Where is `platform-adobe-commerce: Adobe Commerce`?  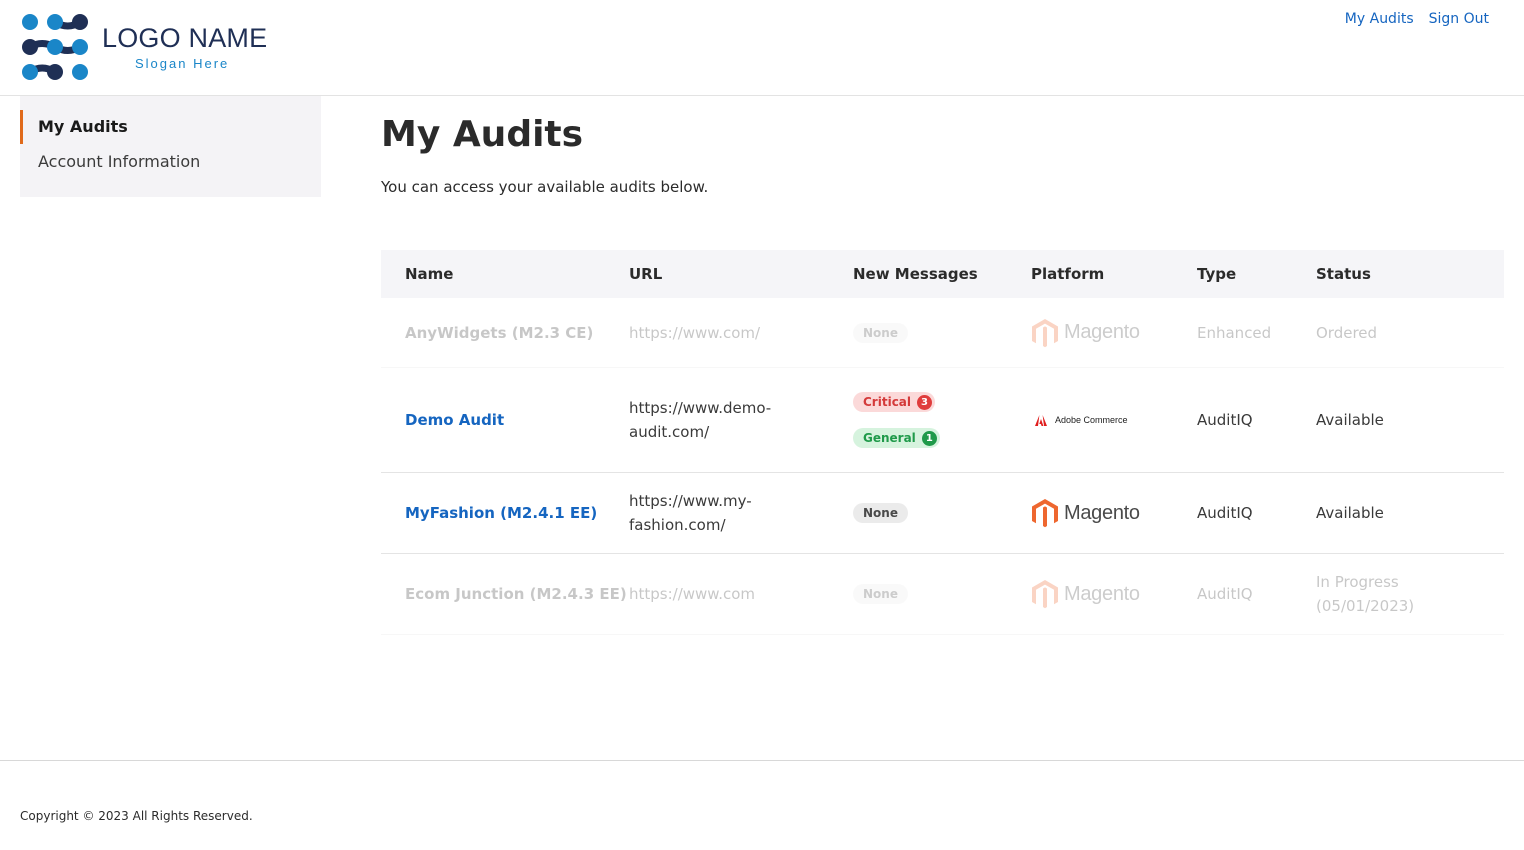 platform-adobe-commerce: Adobe Commerce is located at coordinates (1116, 420).